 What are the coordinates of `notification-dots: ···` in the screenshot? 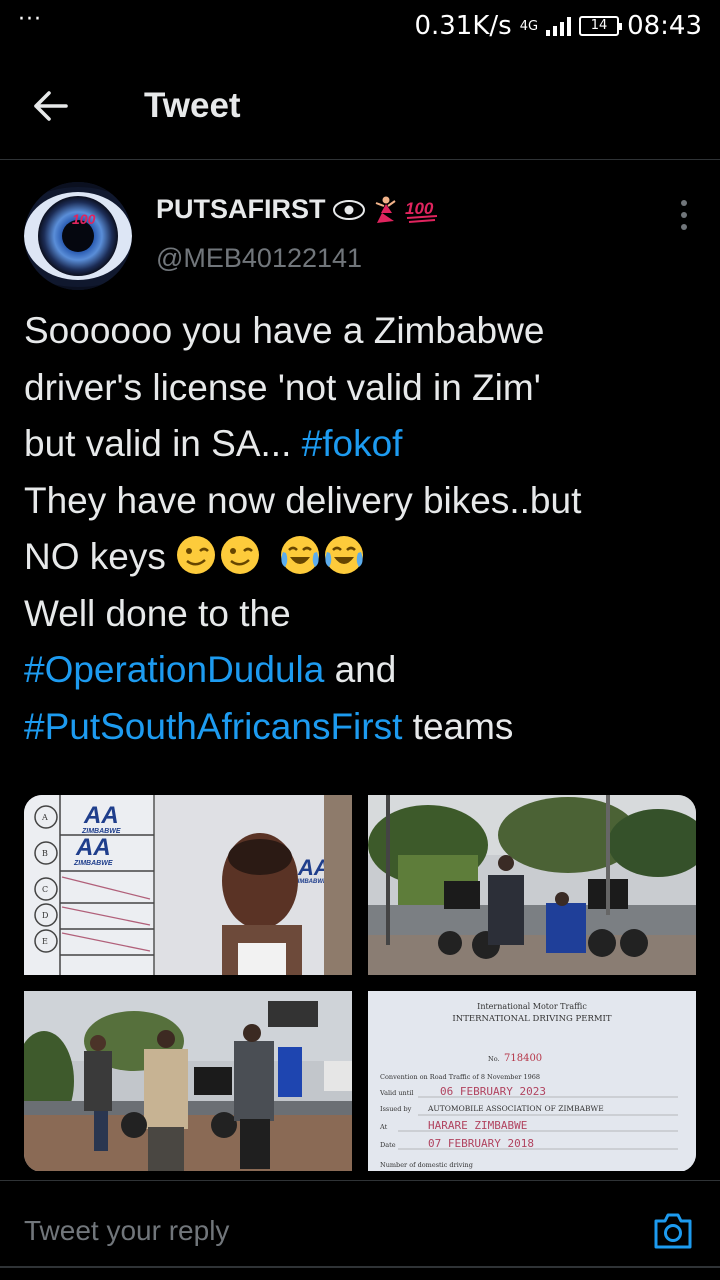 It's located at (30, 19).